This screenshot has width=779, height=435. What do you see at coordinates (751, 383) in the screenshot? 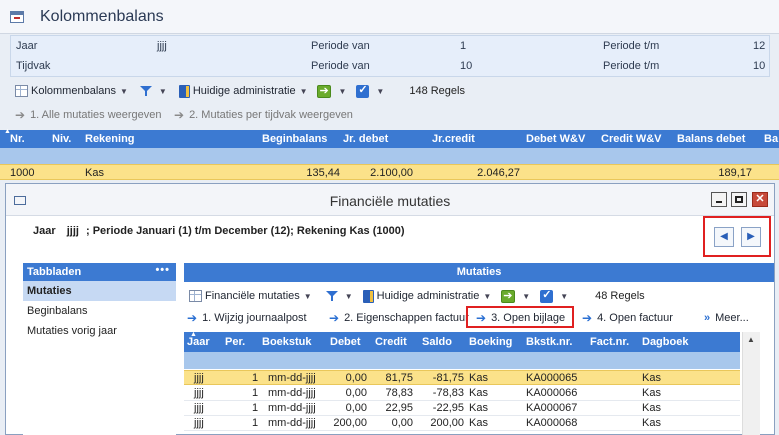
I see `vertical-scrollbar: ▲` at bounding box center [751, 383].